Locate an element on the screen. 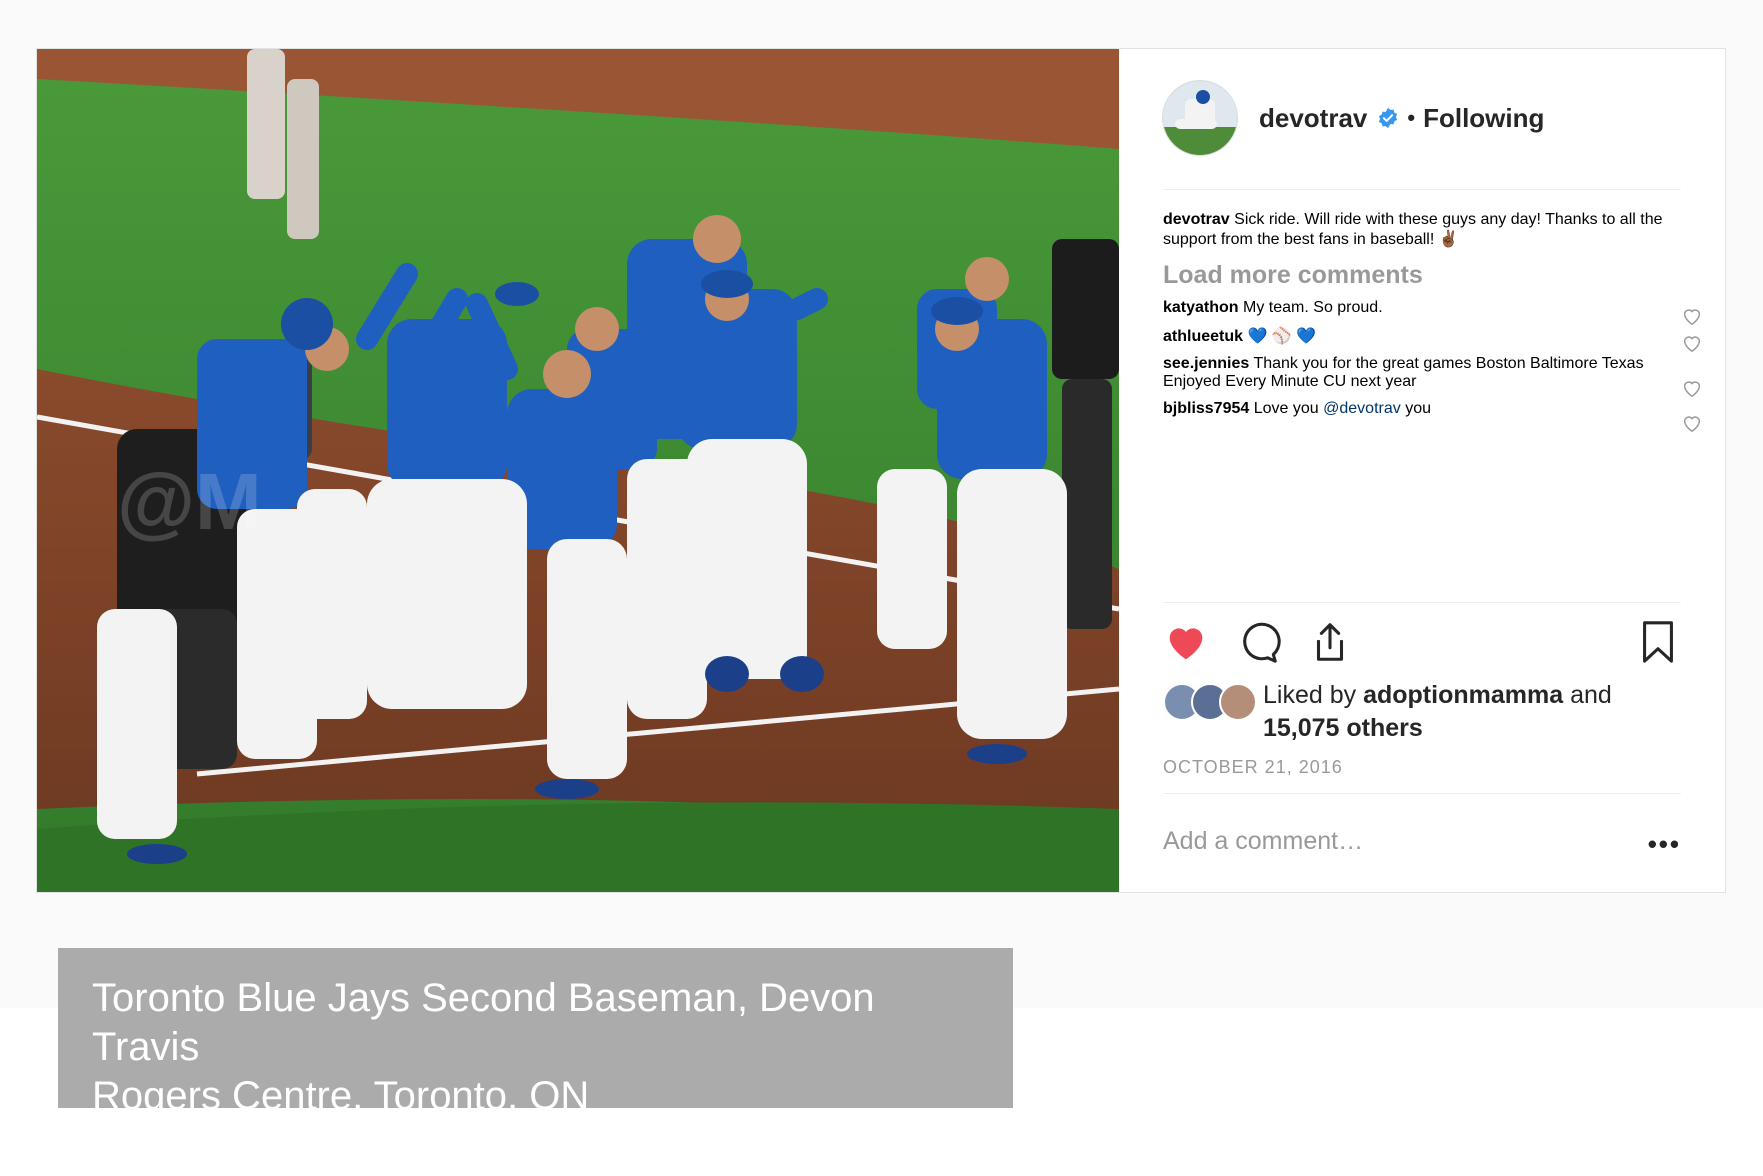 The height and width of the screenshot is (1176, 1763). avatar is located at coordinates (1200, 118).